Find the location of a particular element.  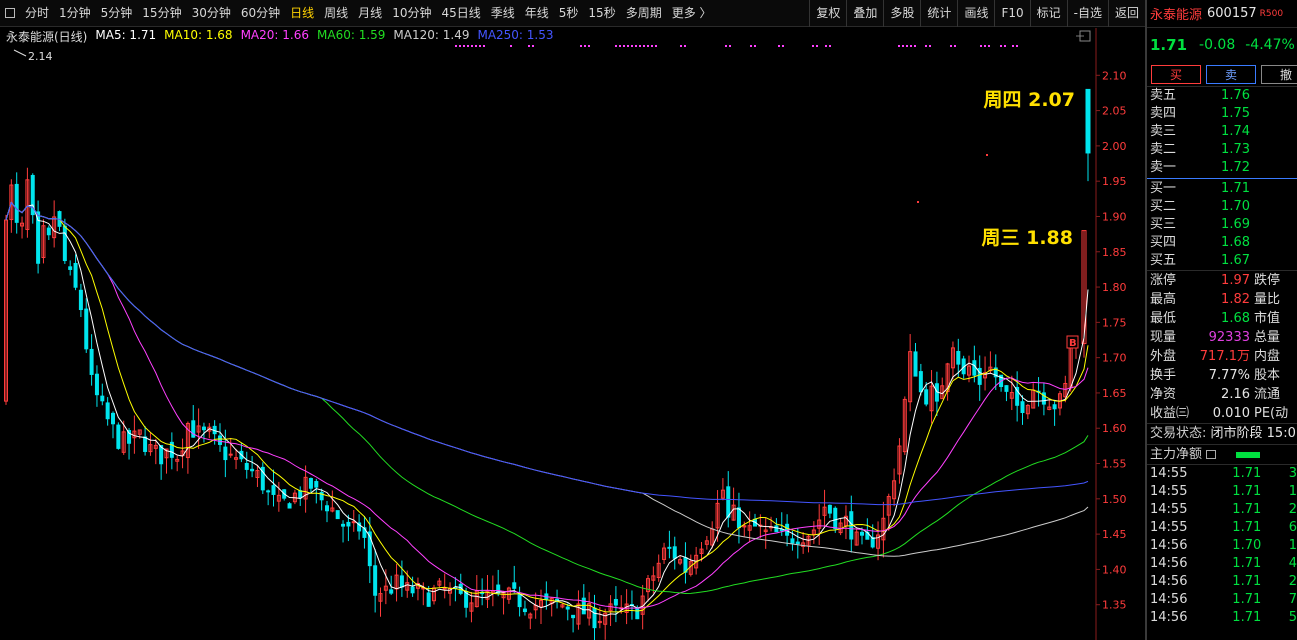

period-tab: 更多 〉 is located at coordinates (692, 13).